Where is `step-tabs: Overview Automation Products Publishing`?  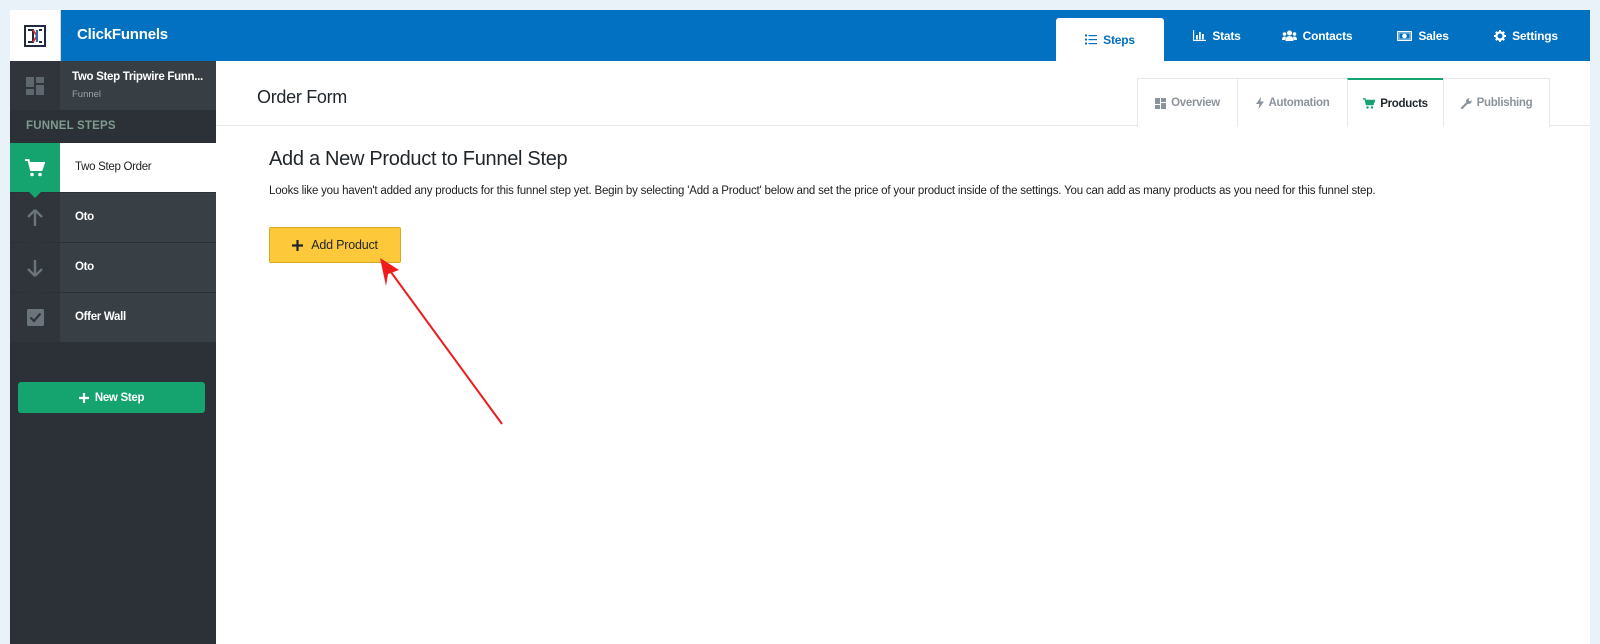
step-tabs: Overview Automation Products Publishing is located at coordinates (1343, 102).